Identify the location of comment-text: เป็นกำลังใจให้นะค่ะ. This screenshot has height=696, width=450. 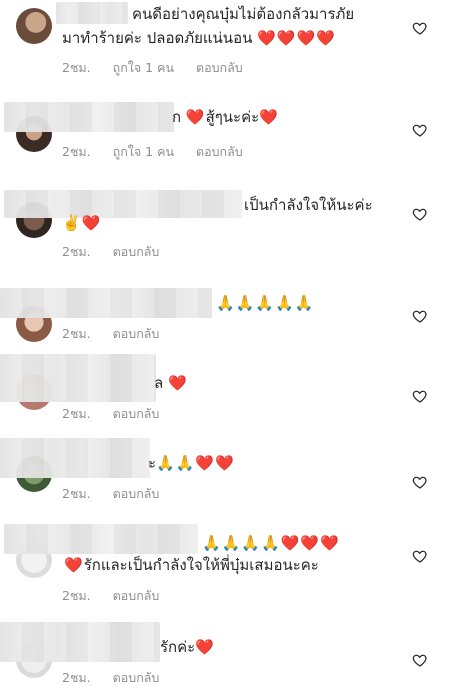
(308, 205).